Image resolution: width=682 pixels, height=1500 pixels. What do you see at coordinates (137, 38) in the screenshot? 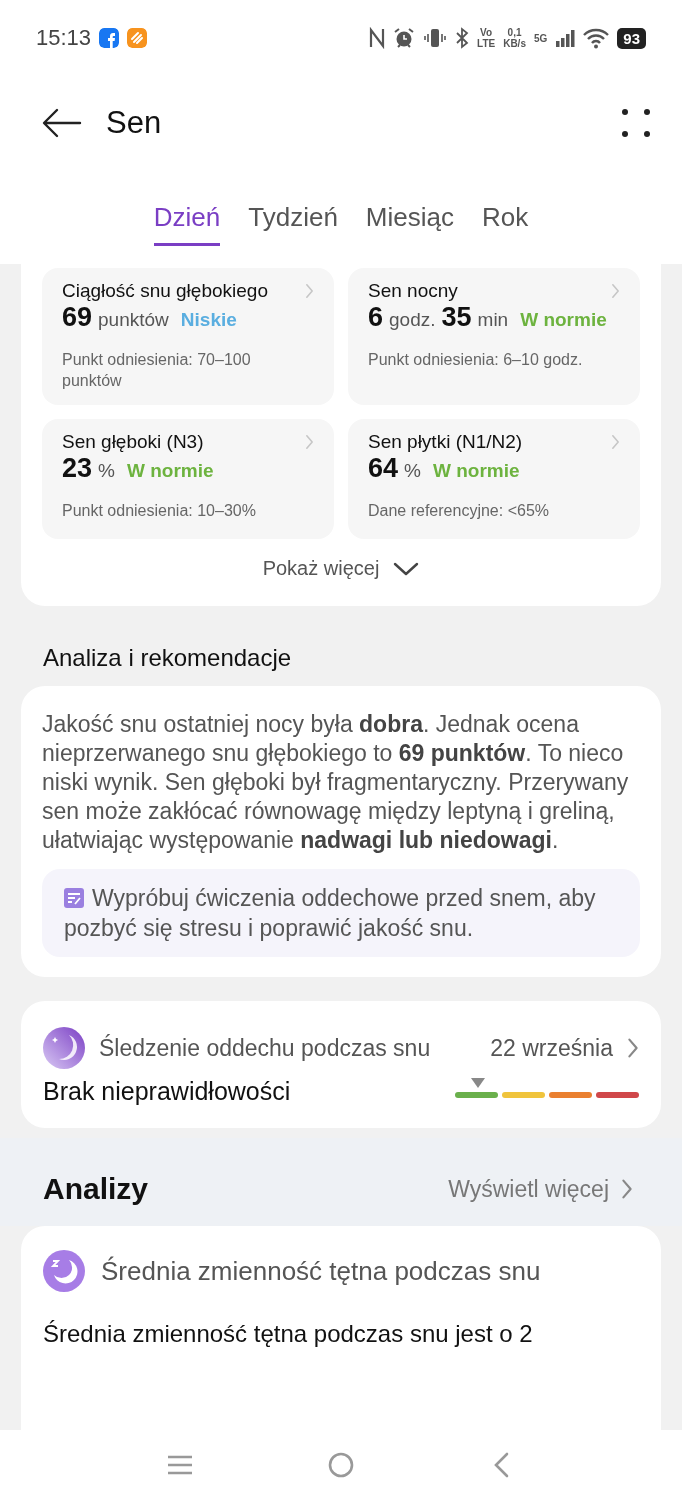
I see `app-notification-icon` at bounding box center [137, 38].